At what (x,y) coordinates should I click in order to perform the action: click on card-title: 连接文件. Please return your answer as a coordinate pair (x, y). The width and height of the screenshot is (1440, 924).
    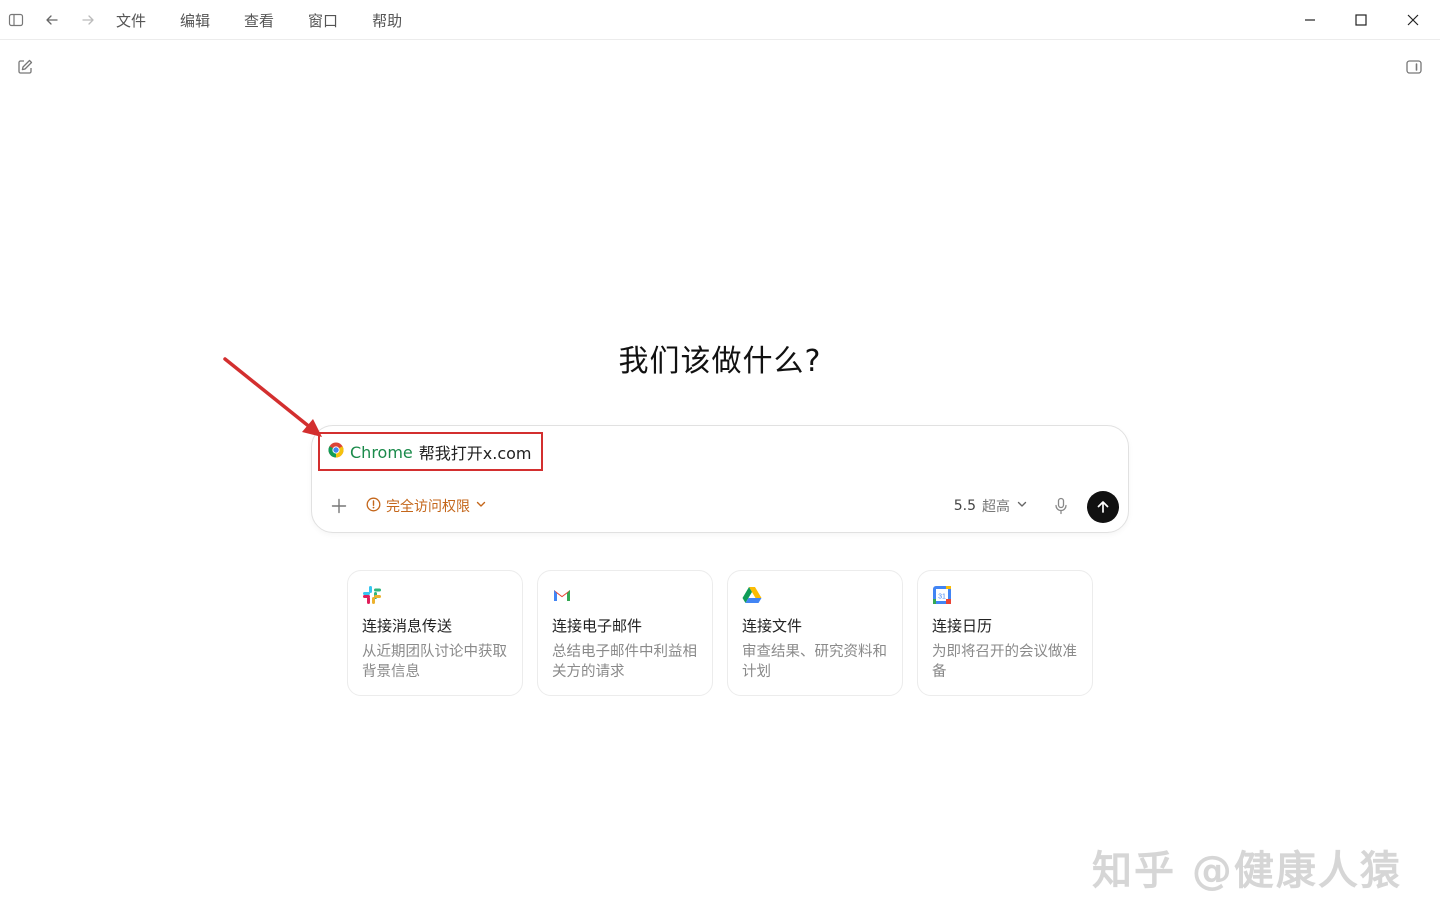
    Looking at the image, I should click on (772, 626).